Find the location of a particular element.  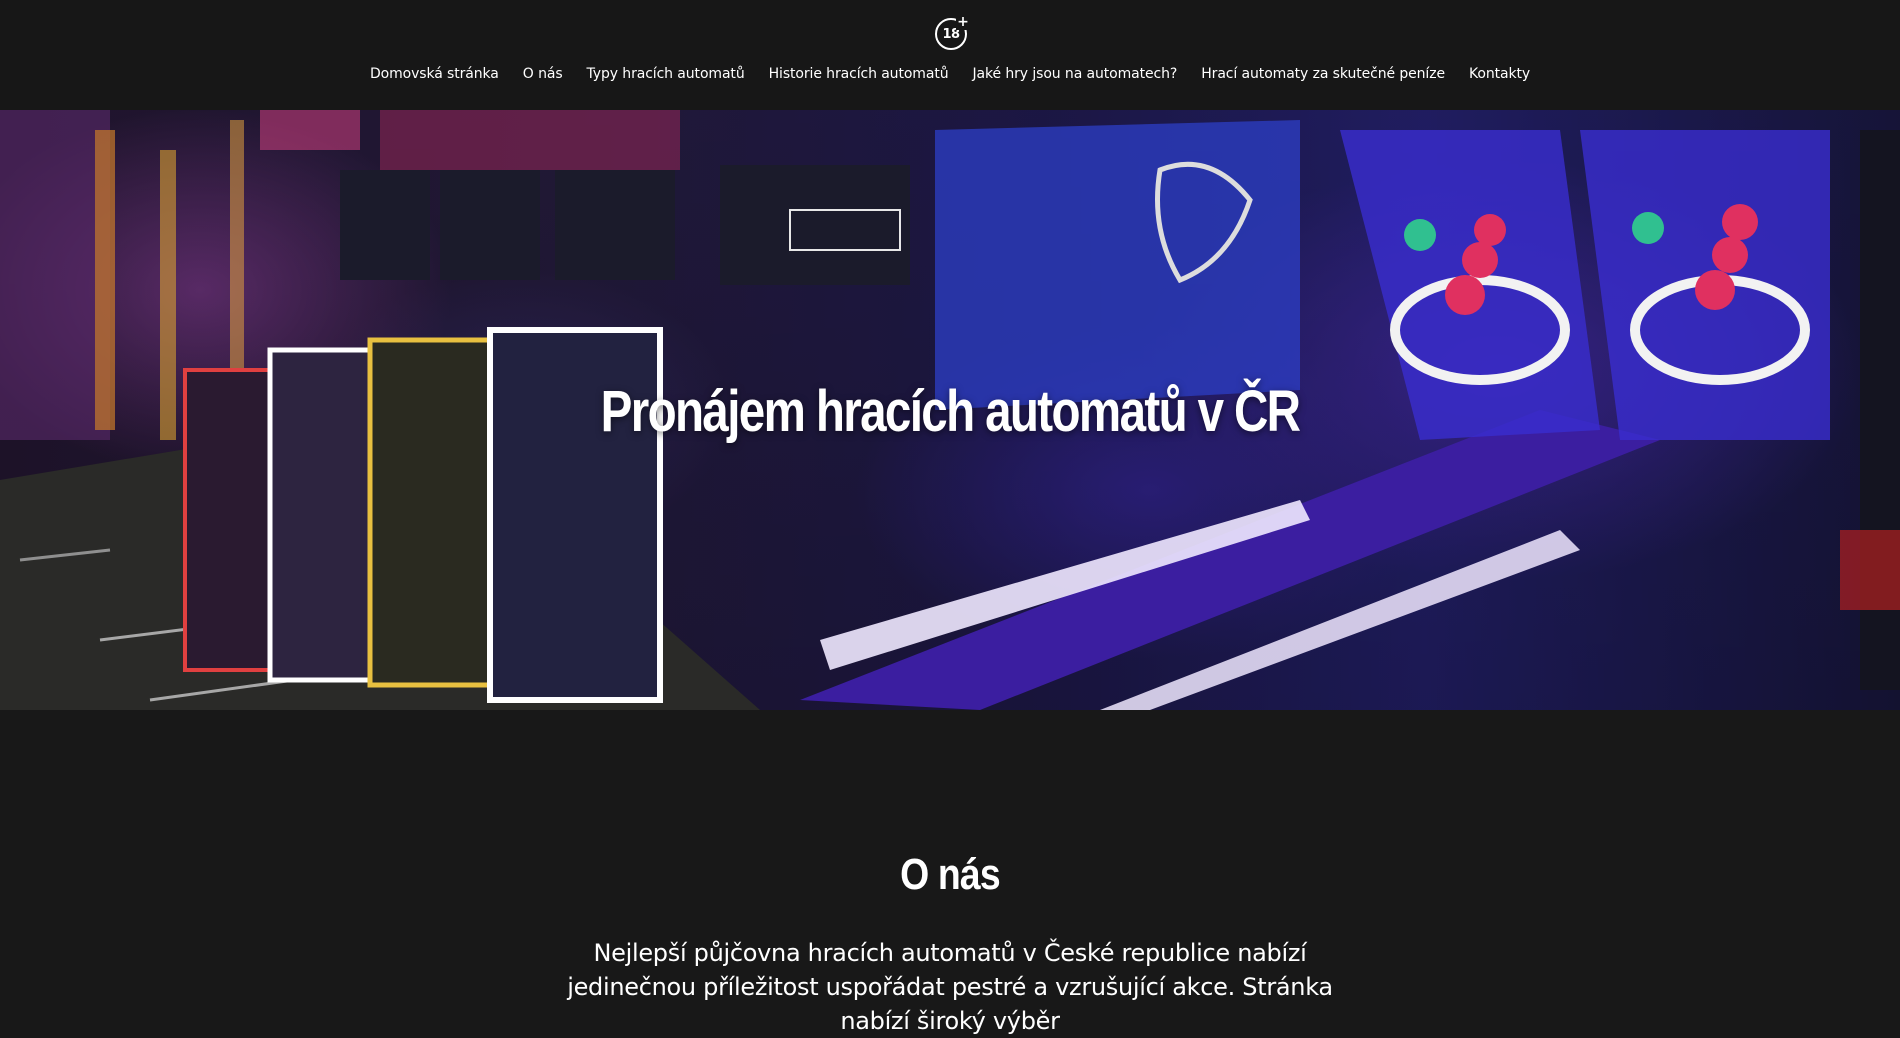

nav-link-home: Domovská stránka is located at coordinates (434, 74).